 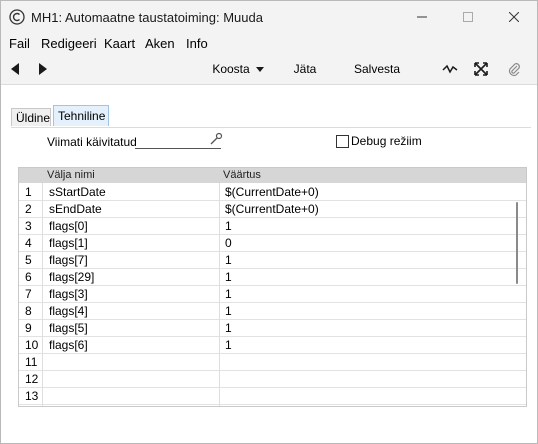 I want to click on table-row: 5 flags[7] 1, so click(x=272, y=260).